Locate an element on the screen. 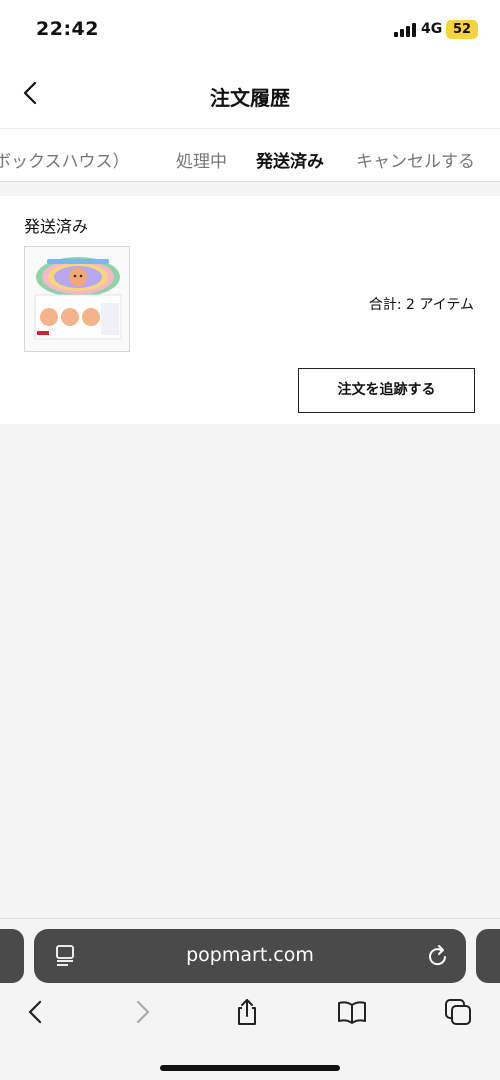 This screenshot has width=500, height=1080. home-indicator is located at coordinates (250, 1068).